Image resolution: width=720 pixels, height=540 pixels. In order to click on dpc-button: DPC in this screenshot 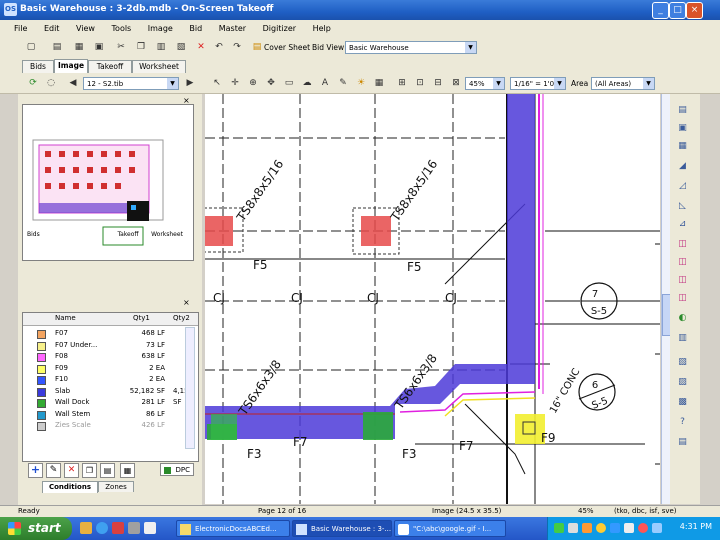, I will do `click(177, 469)`.